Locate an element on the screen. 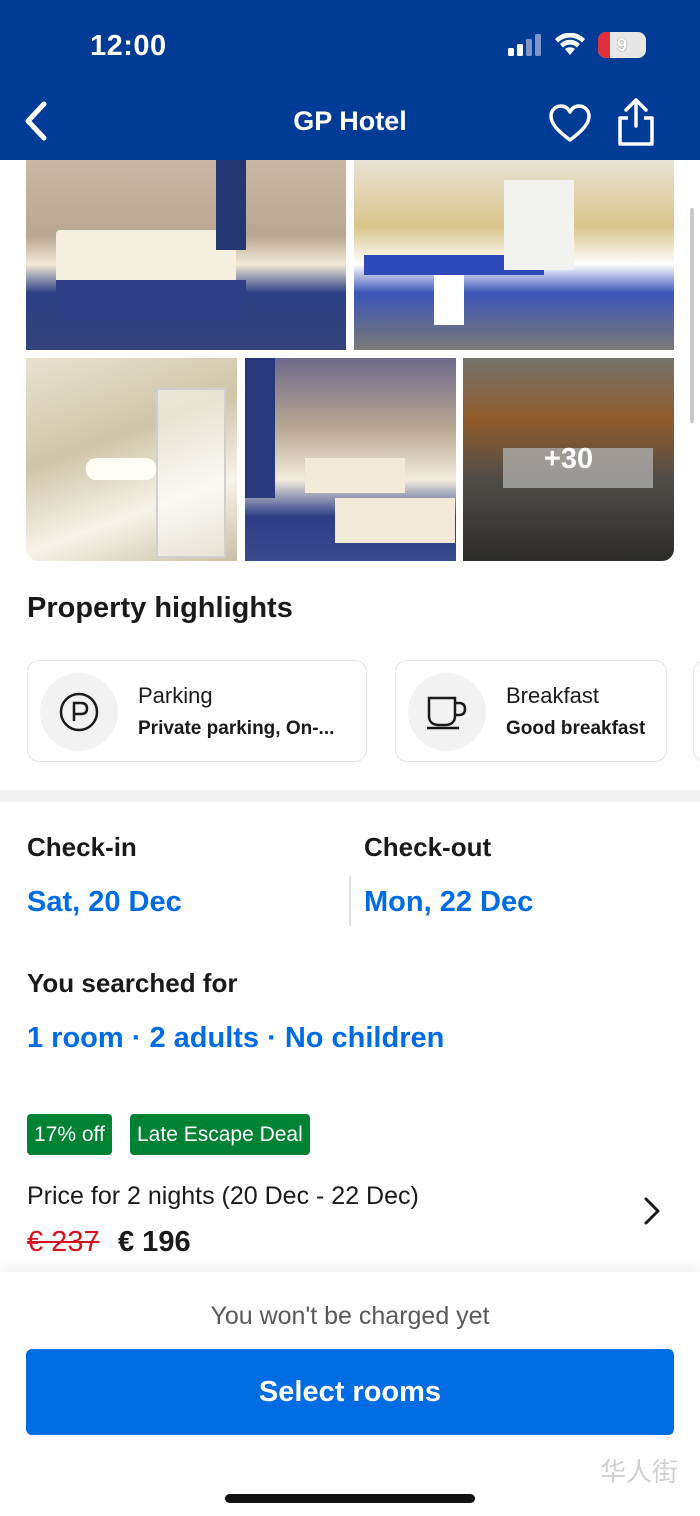 This screenshot has height=1516, width=700. charge-note: You won't be charged yet is located at coordinates (350, 1316).